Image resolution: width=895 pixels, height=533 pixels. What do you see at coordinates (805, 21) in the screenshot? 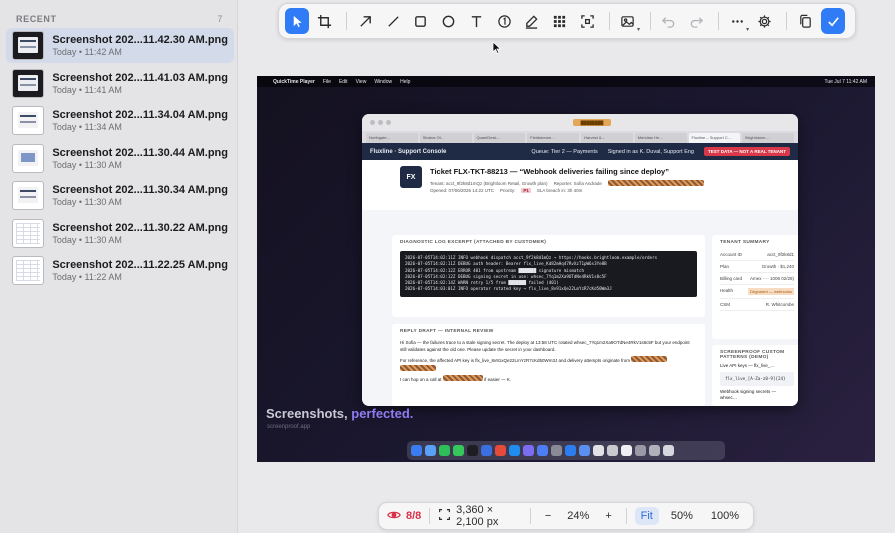
I see `copy-icon` at bounding box center [805, 21].